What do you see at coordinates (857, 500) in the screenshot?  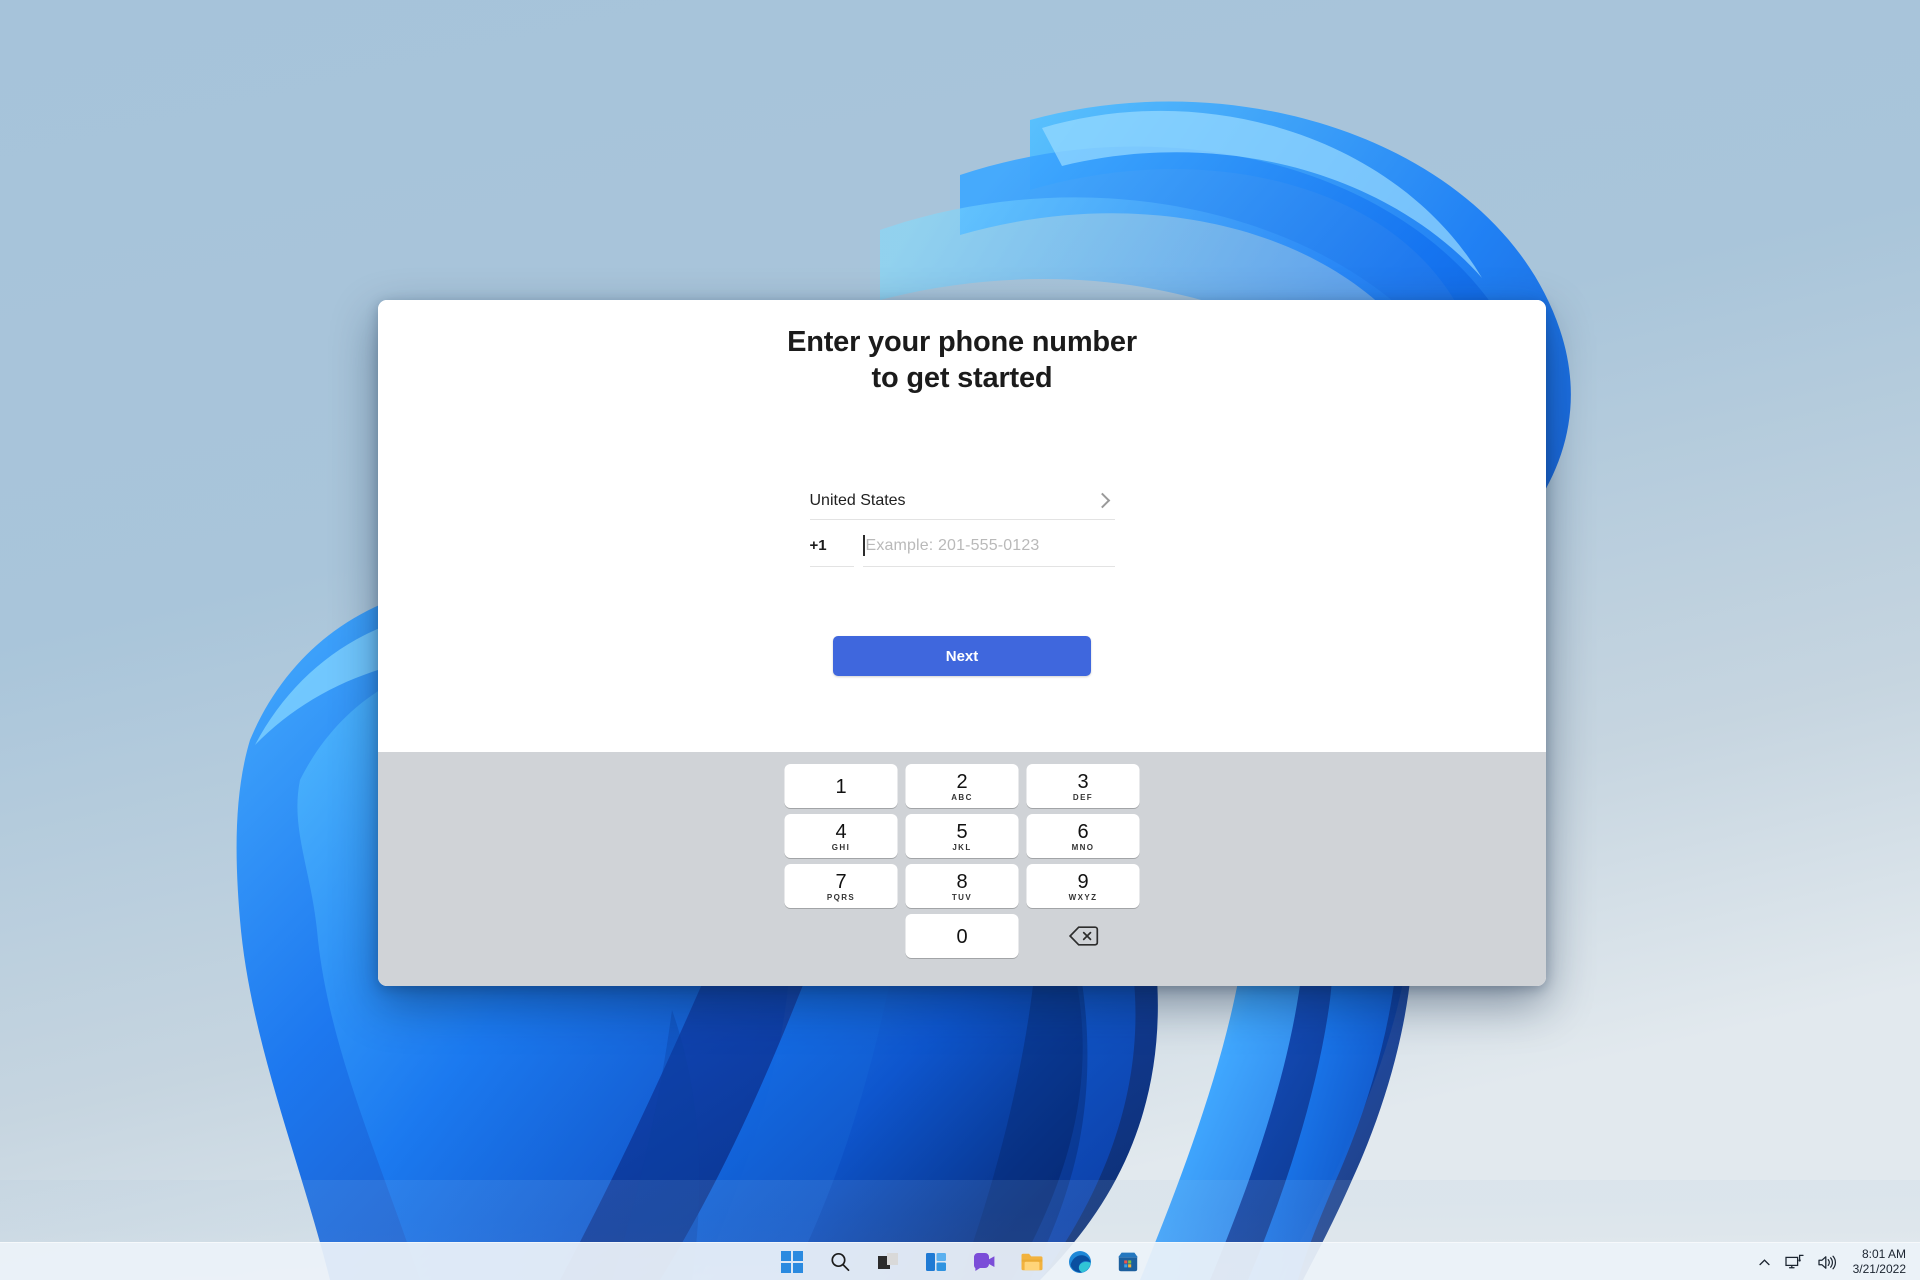 I see `country-selector-label: United States` at bounding box center [857, 500].